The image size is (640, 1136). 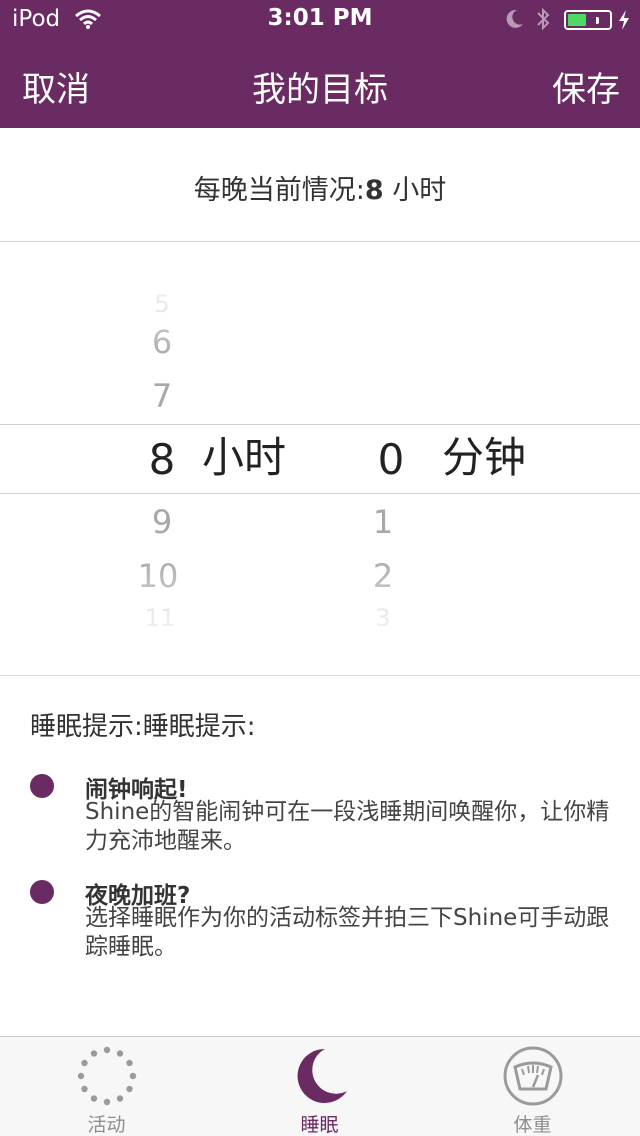 What do you see at coordinates (374, 190) in the screenshot?
I see `current-value: 8` at bounding box center [374, 190].